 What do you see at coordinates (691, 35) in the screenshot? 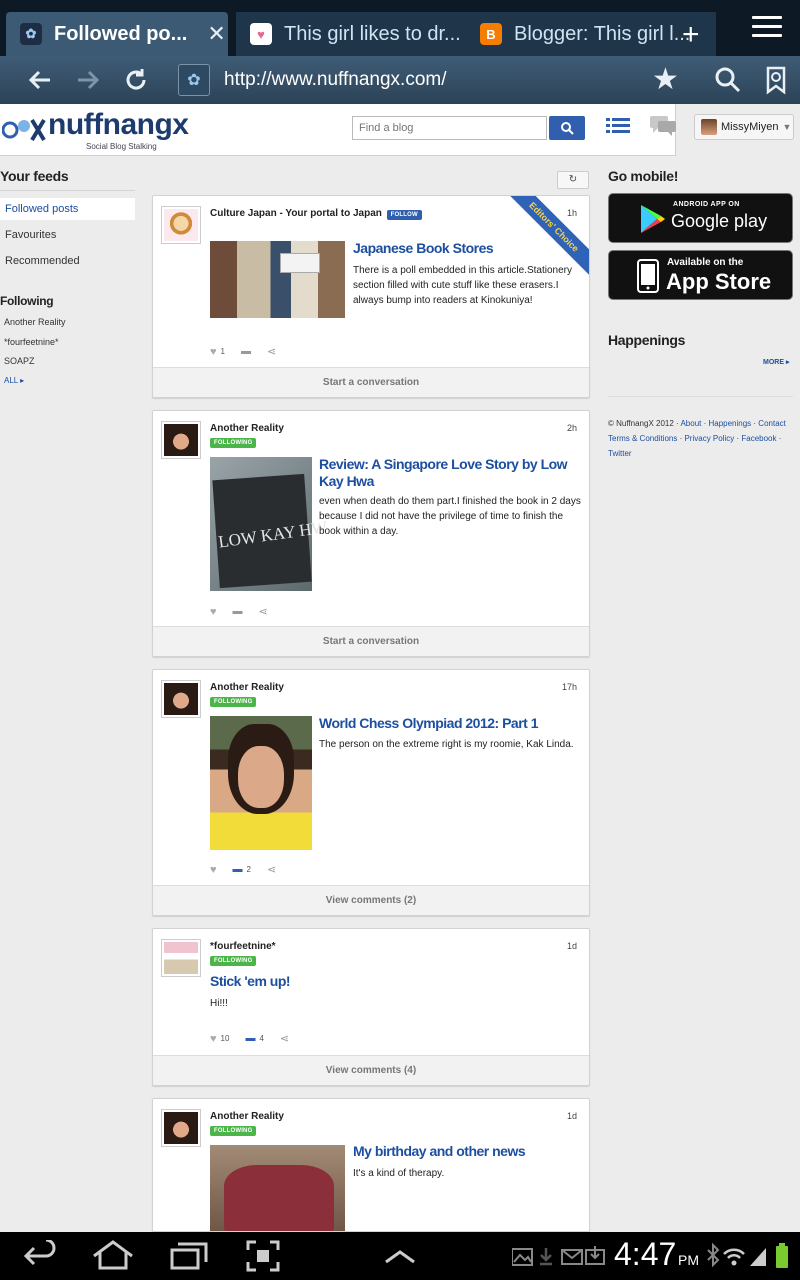
I see `new-tab-button: +` at bounding box center [691, 35].